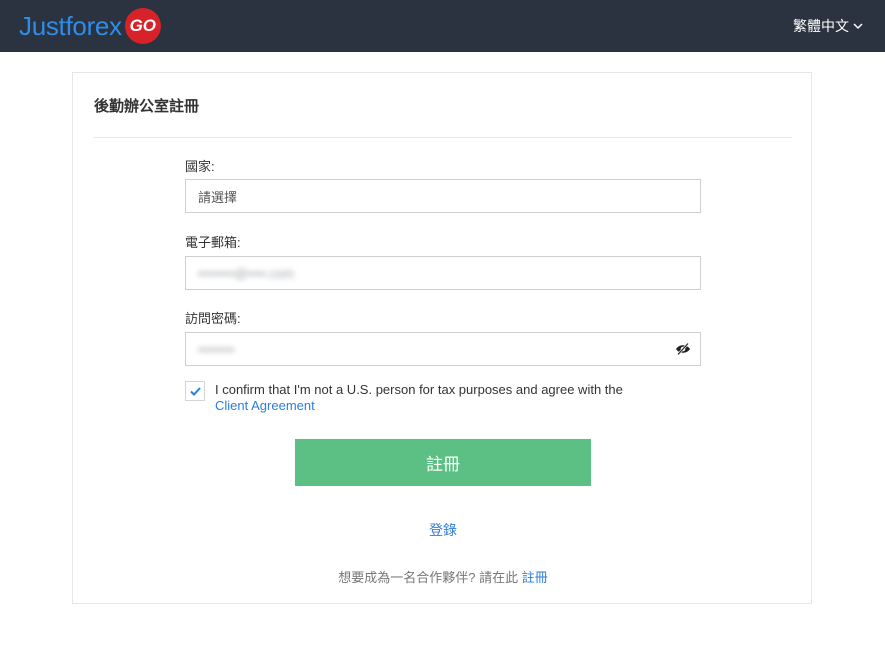 This screenshot has width=885, height=651. Describe the element at coordinates (535, 577) in the screenshot. I see `partner-register-link: 註冊` at that location.